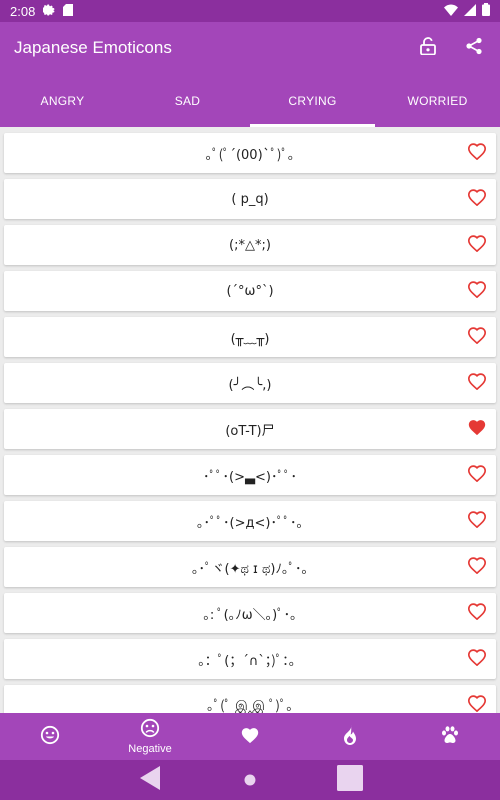 This screenshot has height=800, width=500. I want to click on fire-icon, so click(350, 736).